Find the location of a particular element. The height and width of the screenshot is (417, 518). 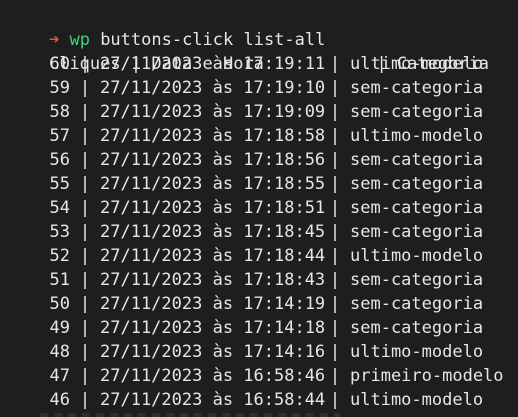

table-row: 53 | 27/11/2023 às 17:18:45 | sem-categoria is located at coordinates (242, 232).